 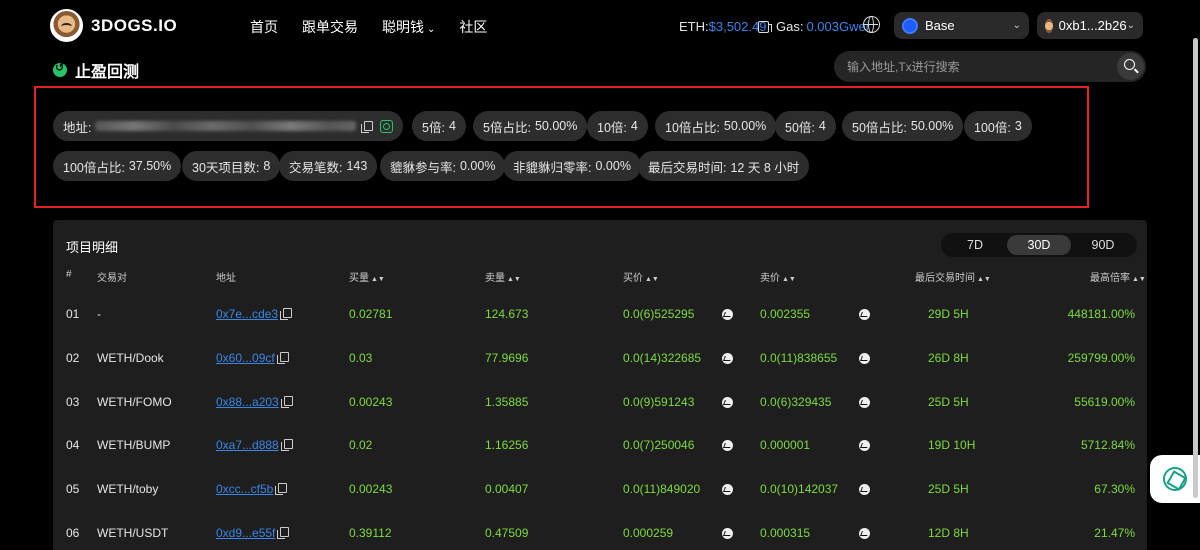 I want to click on cell-last-trade: 25D 5H, so click(x=948, y=489).